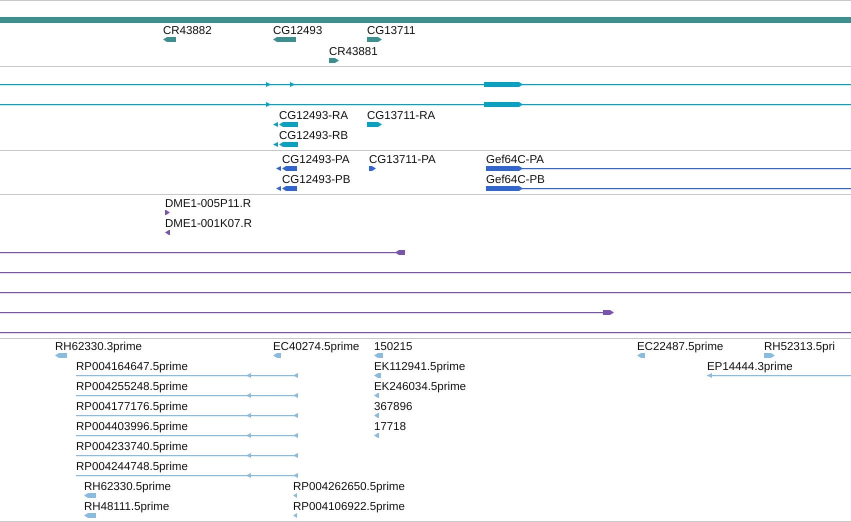  I want to click on feature-label: RP004262650.5prime, so click(349, 487).